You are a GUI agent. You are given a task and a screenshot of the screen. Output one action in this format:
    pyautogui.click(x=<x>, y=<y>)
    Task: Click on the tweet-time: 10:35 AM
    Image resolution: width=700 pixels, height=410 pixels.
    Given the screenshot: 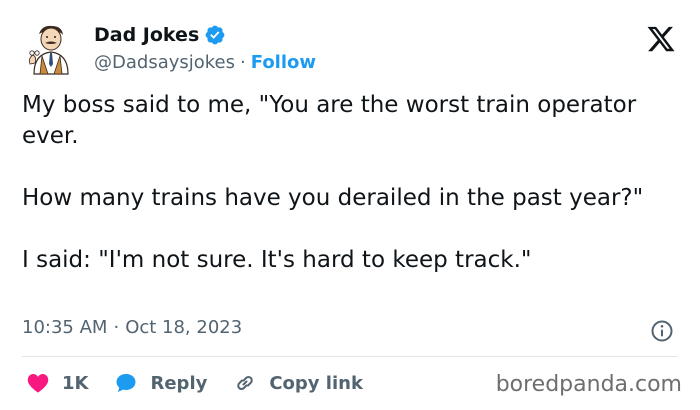 What is the action you would take?
    pyautogui.click(x=65, y=327)
    